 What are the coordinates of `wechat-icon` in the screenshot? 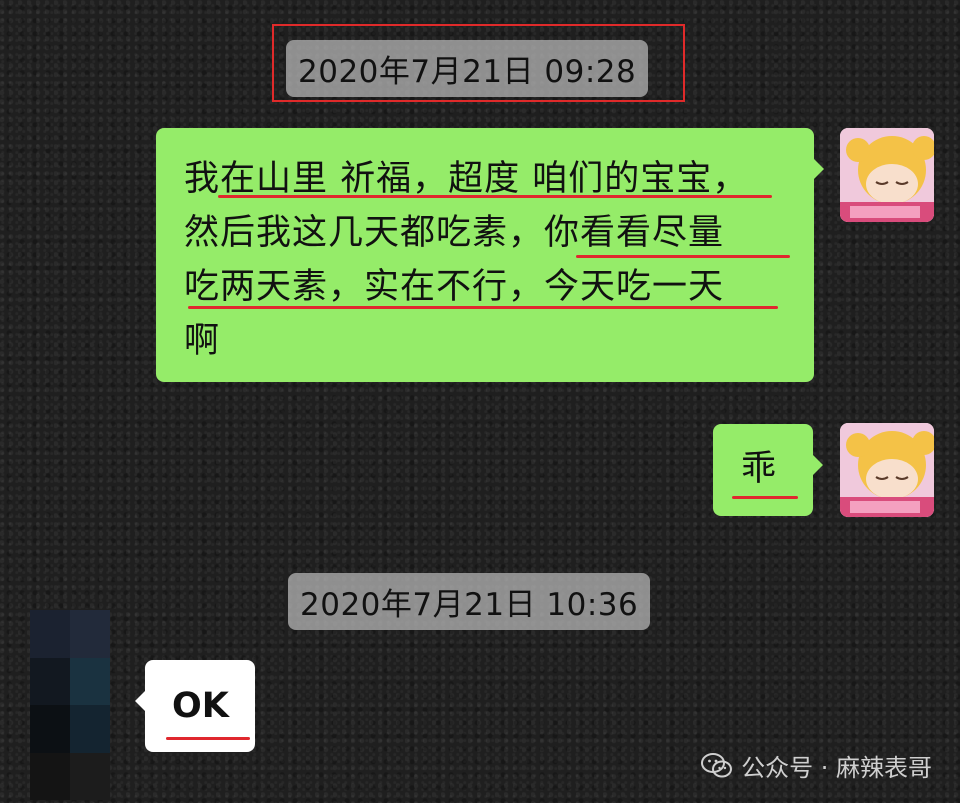 It's located at (717, 764).